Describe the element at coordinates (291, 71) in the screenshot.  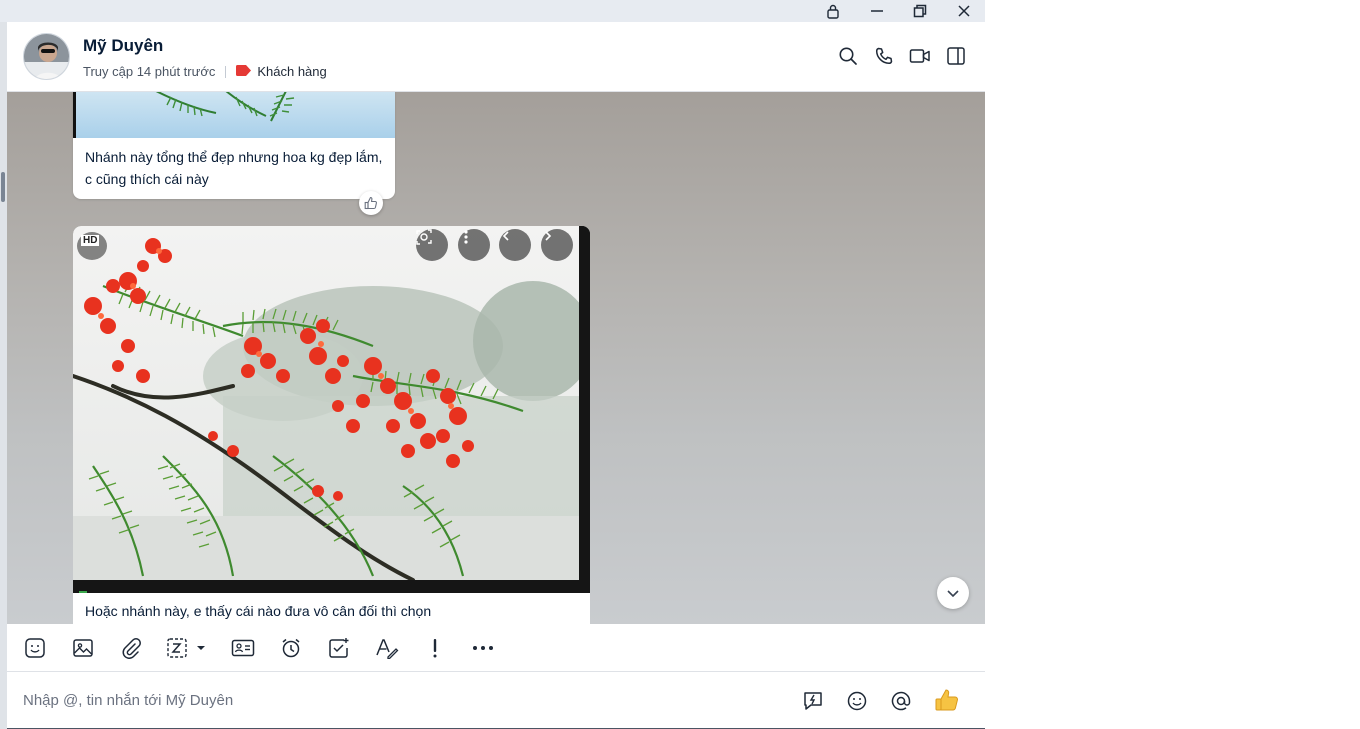
I see `contact-label: Khách hàng` at that location.